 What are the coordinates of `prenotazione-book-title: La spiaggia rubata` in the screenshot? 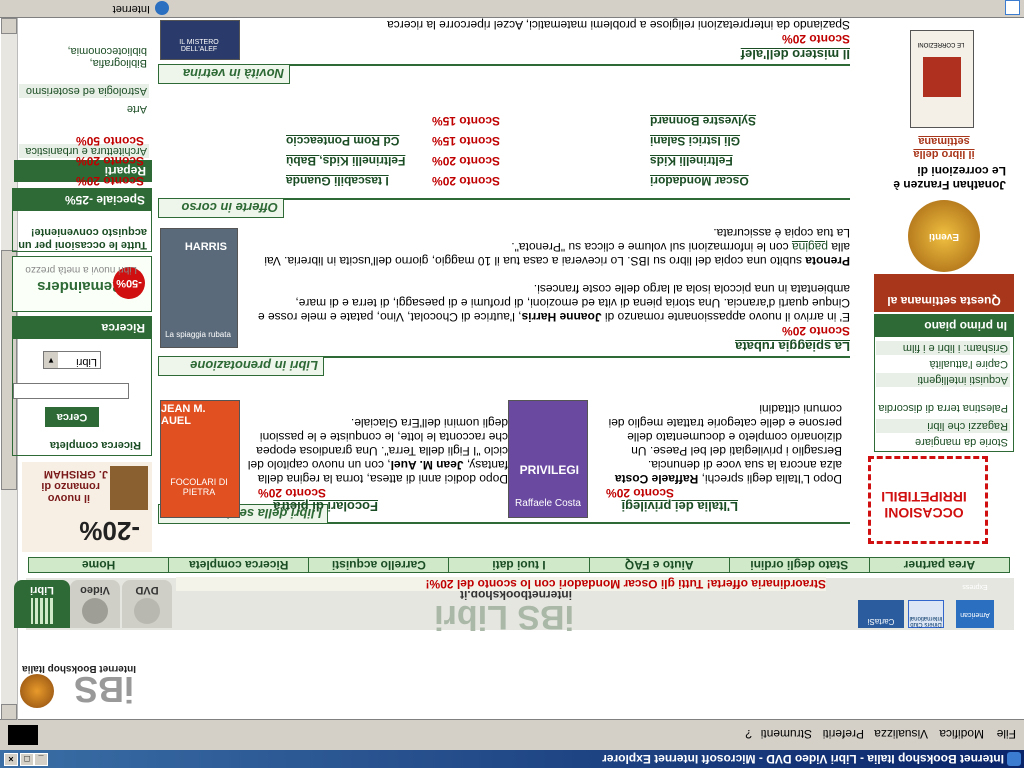 It's located at (792, 346).